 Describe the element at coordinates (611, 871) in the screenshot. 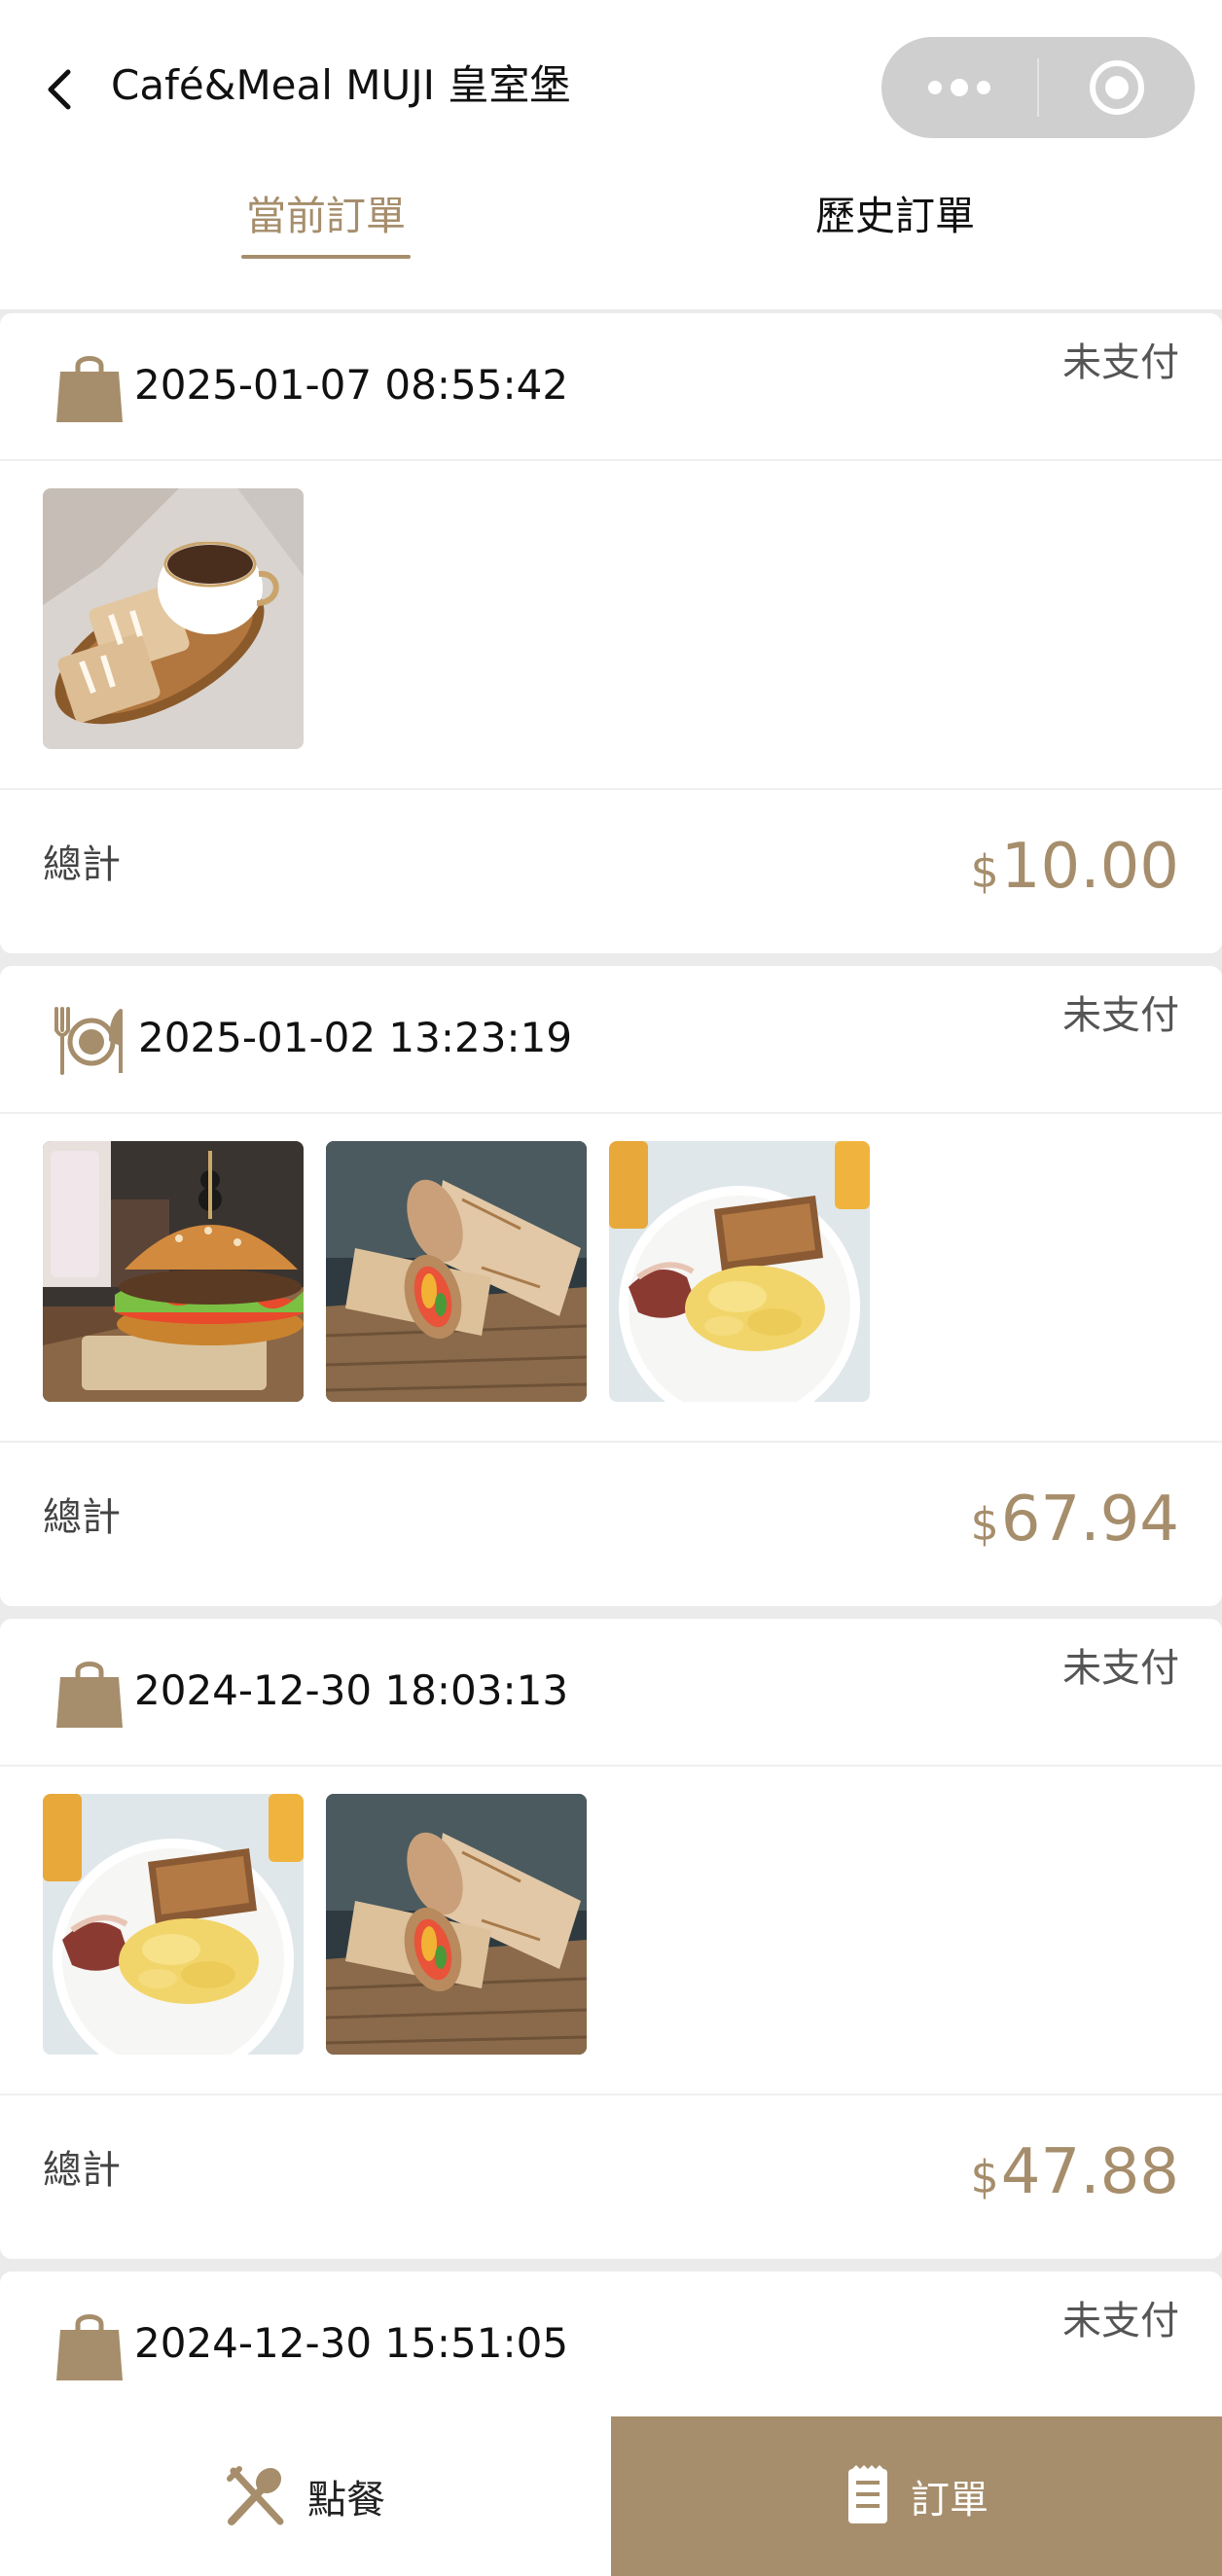

I see `order-footer: 總計 $10.00` at that location.